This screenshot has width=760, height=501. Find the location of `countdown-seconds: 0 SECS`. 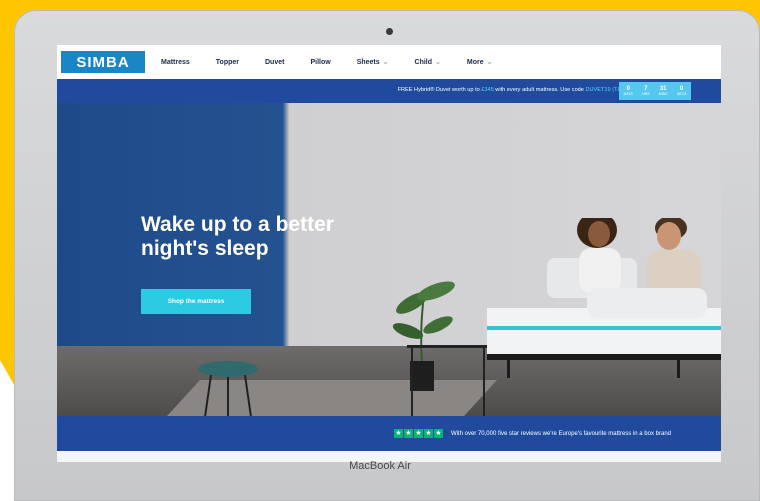

countdown-seconds: 0 SECS is located at coordinates (682, 91).